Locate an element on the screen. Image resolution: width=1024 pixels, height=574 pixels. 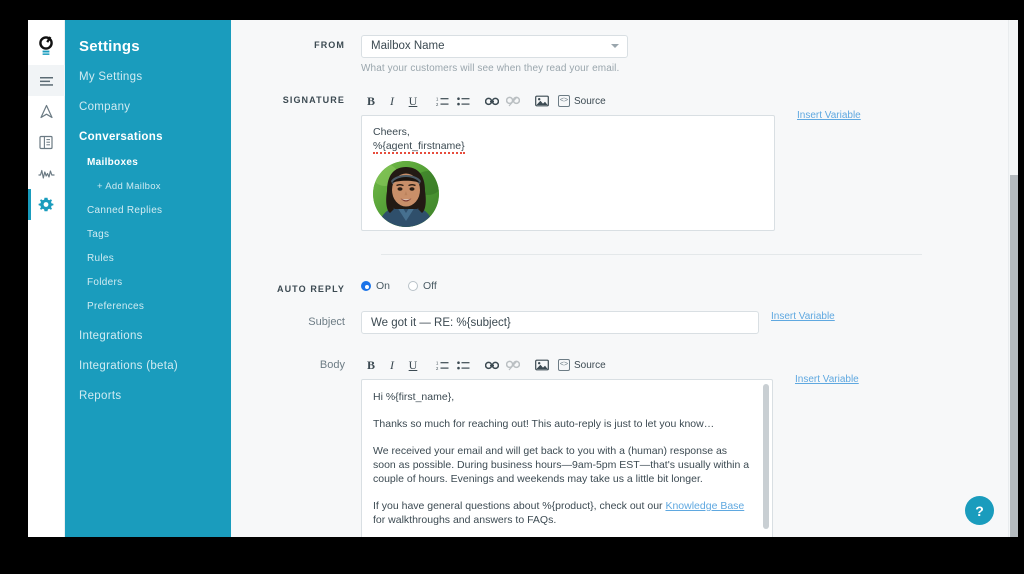
from-select-wrap: Mailbox Name is located at coordinates (494, 46).